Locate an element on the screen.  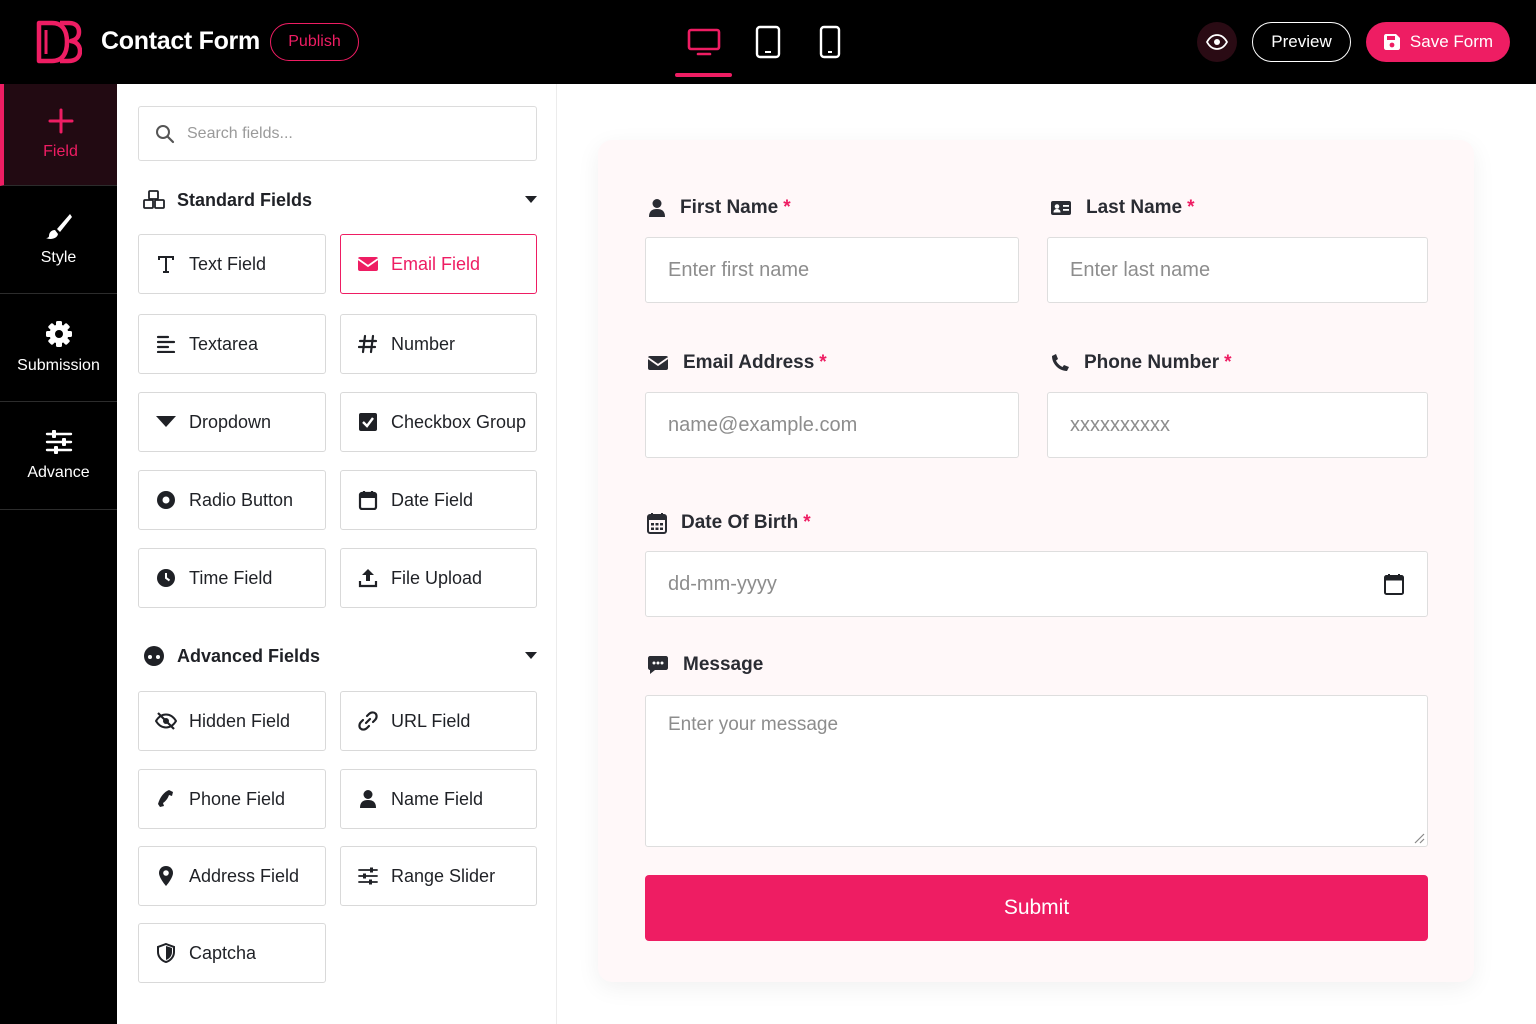
advanced-fields-header: Advanced Fields is located at coordinates (340, 656).